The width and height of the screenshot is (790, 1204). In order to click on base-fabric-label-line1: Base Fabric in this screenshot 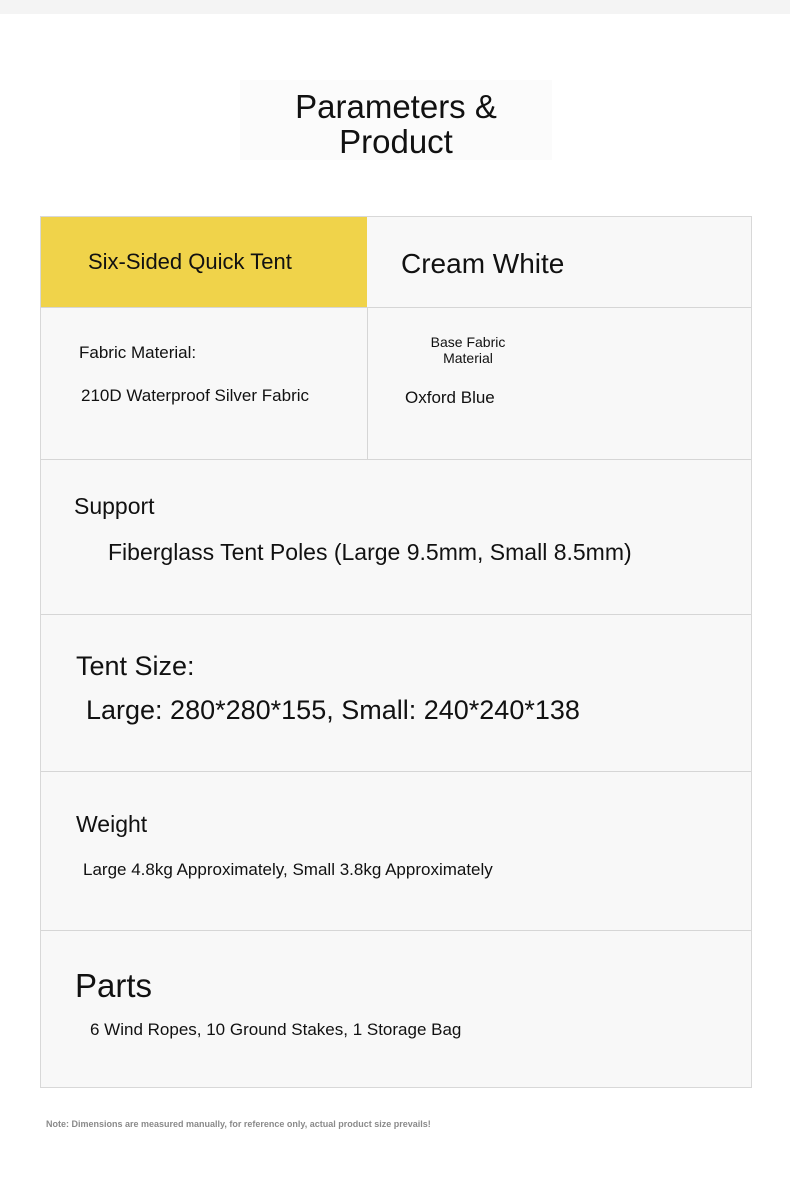, I will do `click(468, 342)`.